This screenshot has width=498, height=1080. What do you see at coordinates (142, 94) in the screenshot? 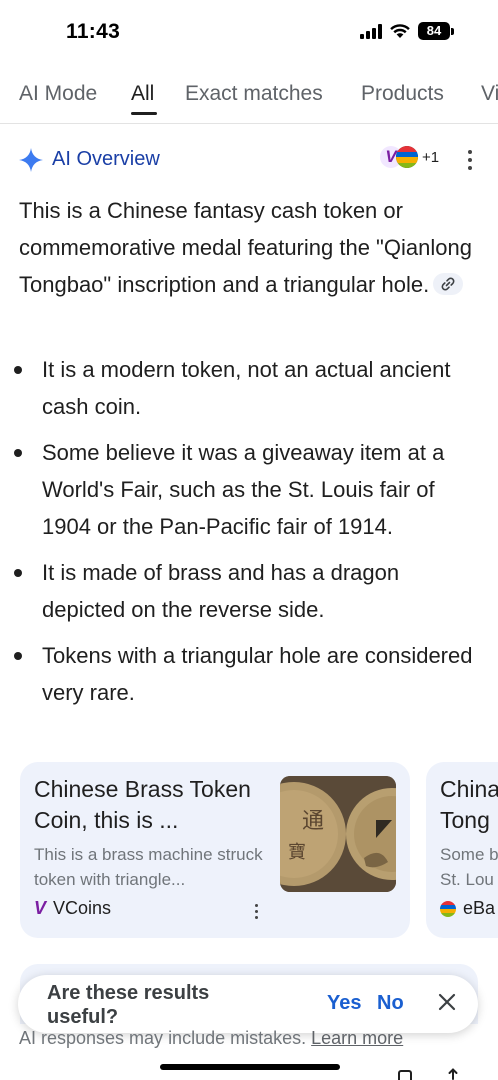
I see `tab-all: All` at bounding box center [142, 94].